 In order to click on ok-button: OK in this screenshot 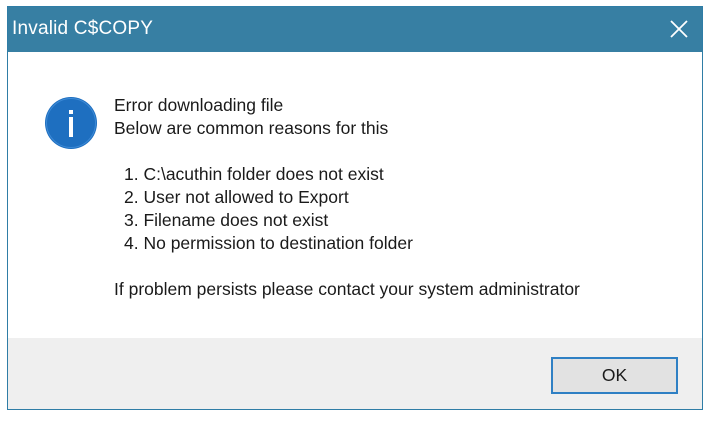, I will do `click(614, 375)`.